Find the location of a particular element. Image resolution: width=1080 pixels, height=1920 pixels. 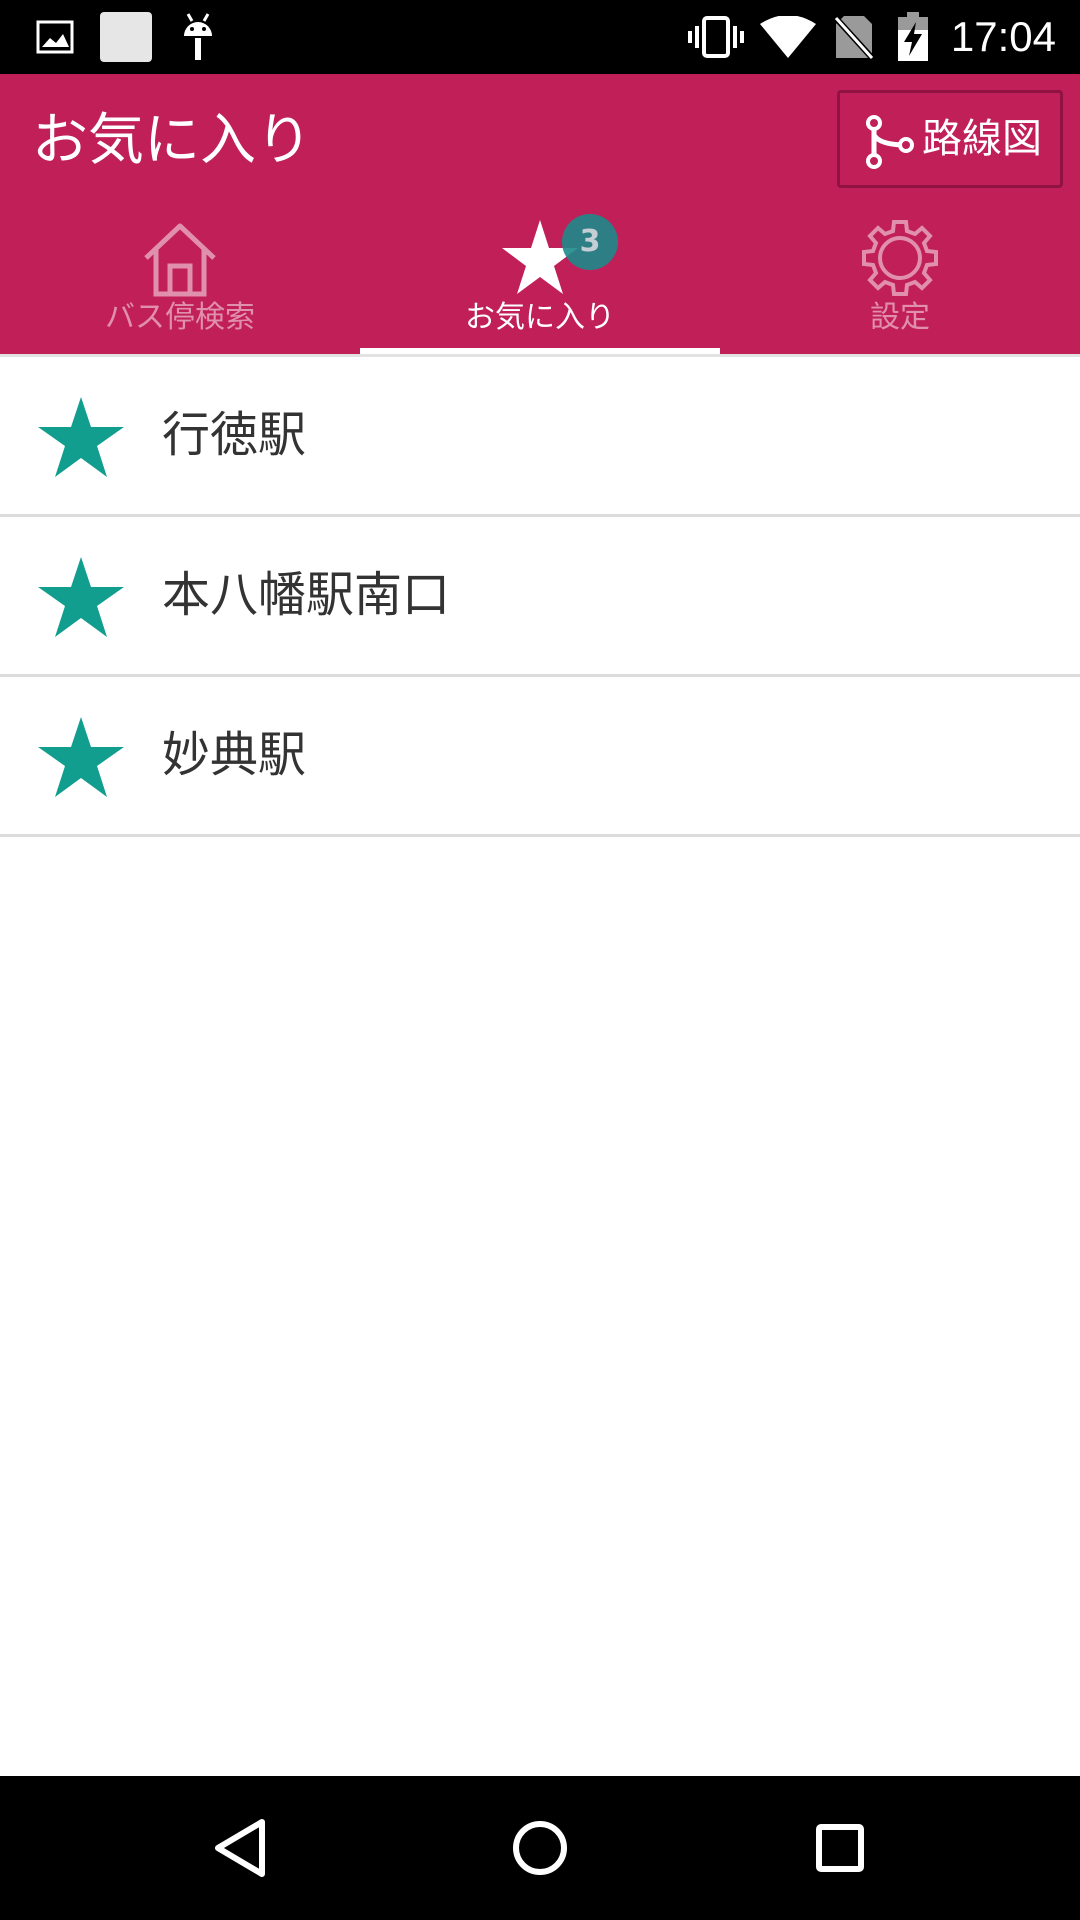

tab-label: 設定 is located at coordinates (900, 317).